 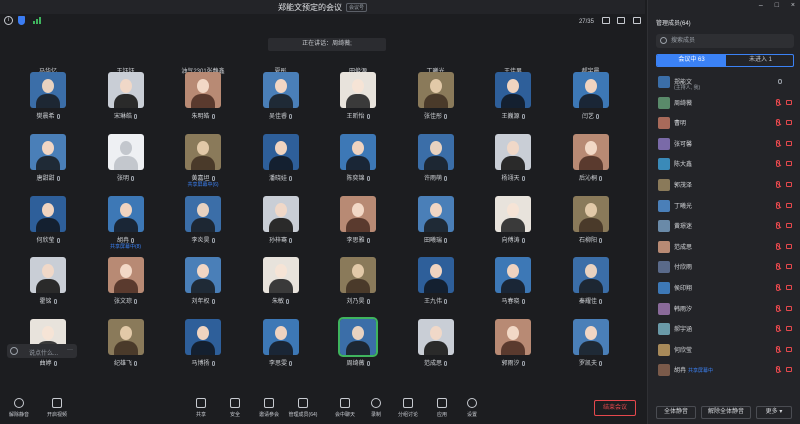 What do you see at coordinates (126, 155) in the screenshot?
I see `participant-tile: 张明` at bounding box center [126, 155].